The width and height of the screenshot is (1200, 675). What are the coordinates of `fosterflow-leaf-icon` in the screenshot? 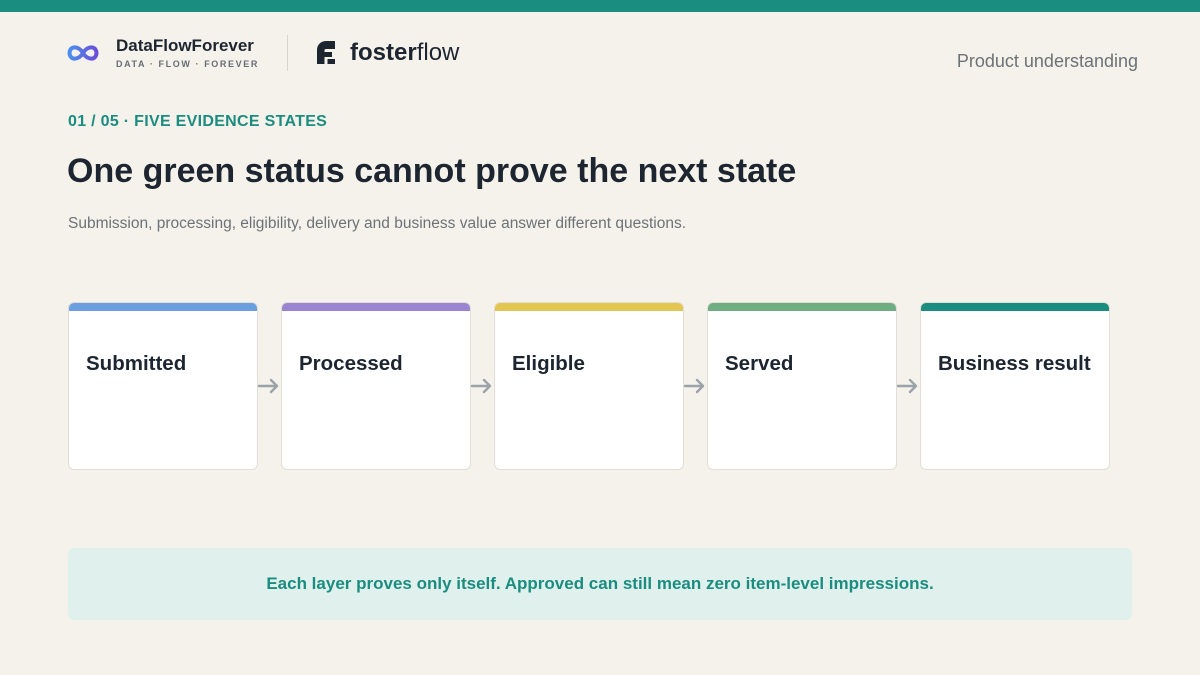 It's located at (326, 52).